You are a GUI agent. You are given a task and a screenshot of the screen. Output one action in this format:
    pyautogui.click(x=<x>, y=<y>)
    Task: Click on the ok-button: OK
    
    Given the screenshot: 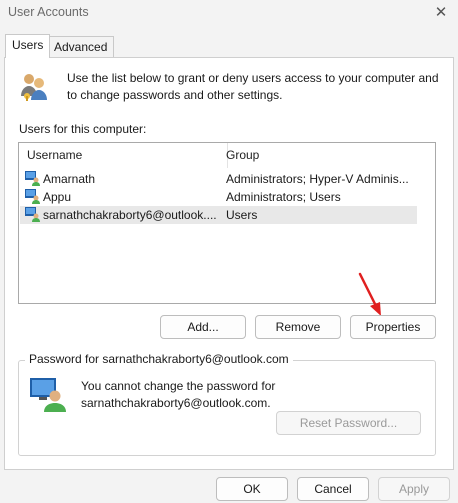 What is the action you would take?
    pyautogui.click(x=252, y=489)
    